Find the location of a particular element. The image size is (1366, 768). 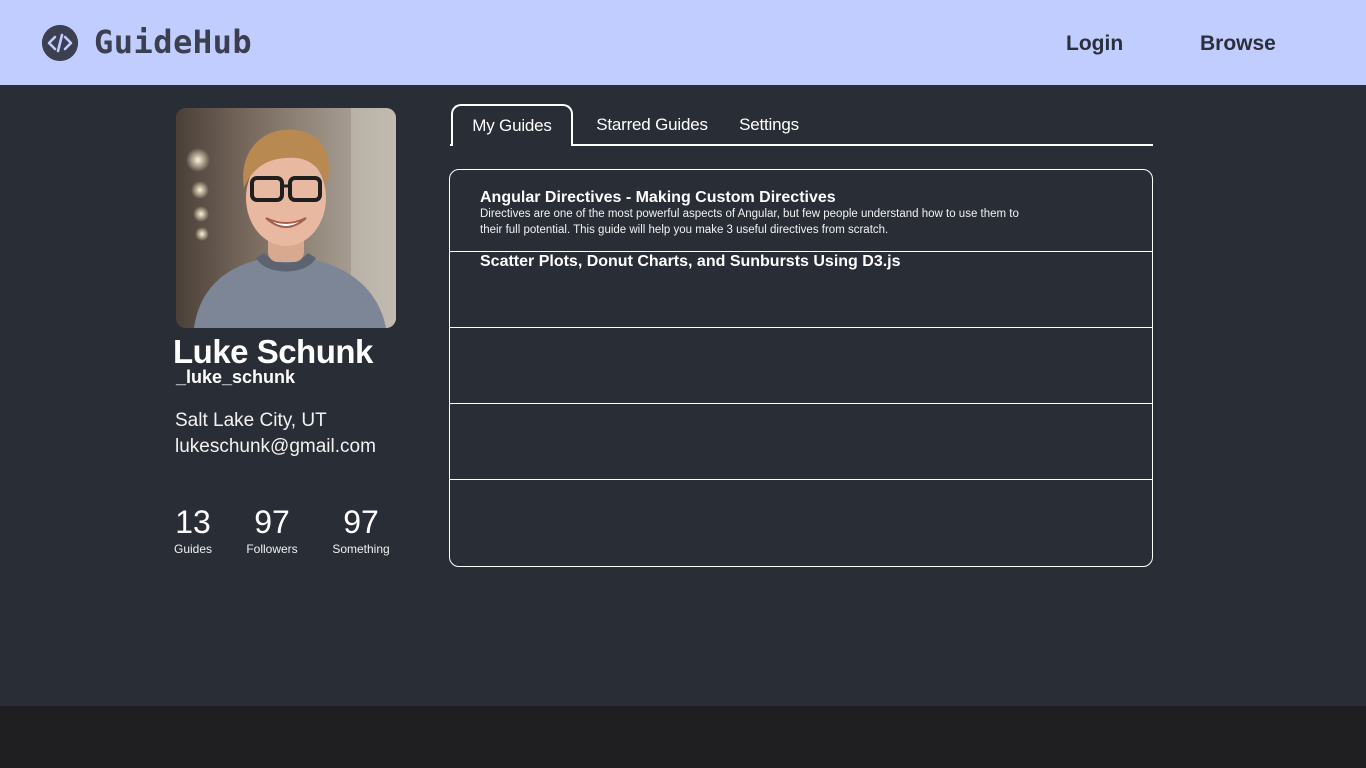

code-icon is located at coordinates (60, 43).